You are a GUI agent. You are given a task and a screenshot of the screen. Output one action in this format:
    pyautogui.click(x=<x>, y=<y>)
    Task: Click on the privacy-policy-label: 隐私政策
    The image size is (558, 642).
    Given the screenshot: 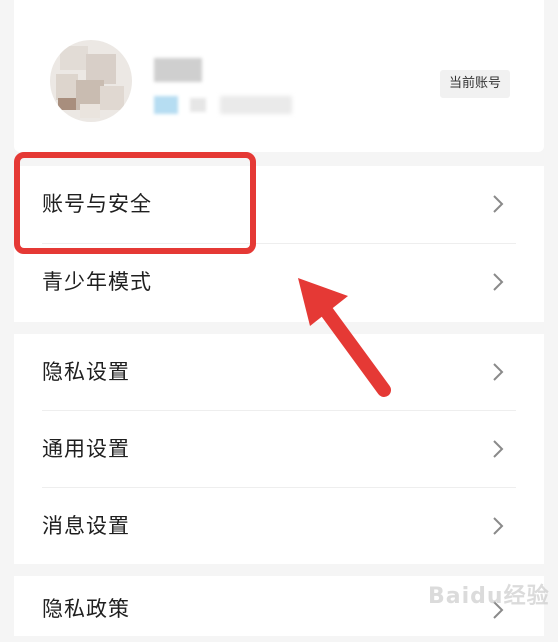 What is the action you would take?
    pyautogui.click(x=86, y=609)
    